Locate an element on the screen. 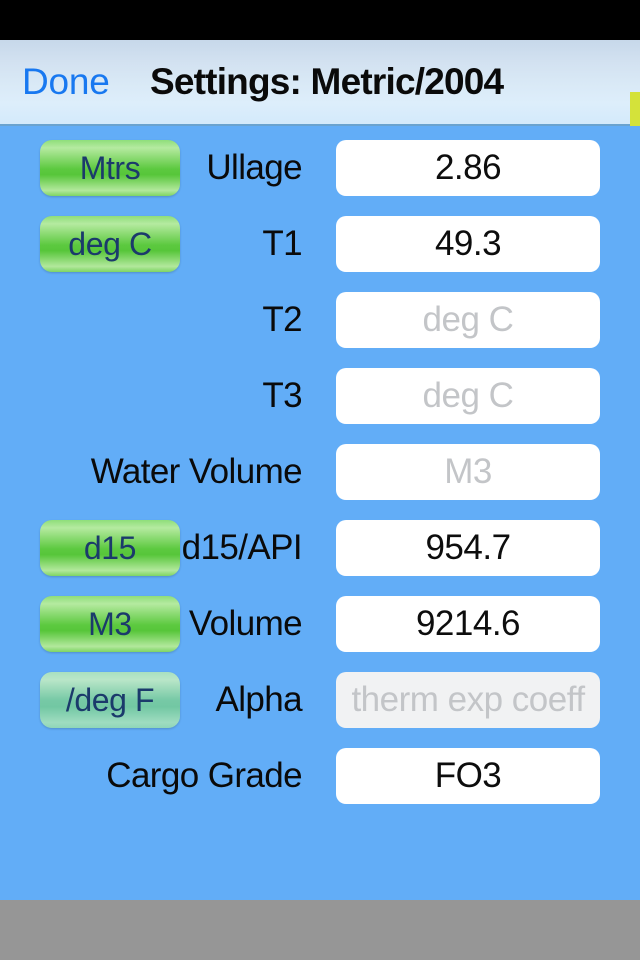  field-input: M3 is located at coordinates (468, 472).